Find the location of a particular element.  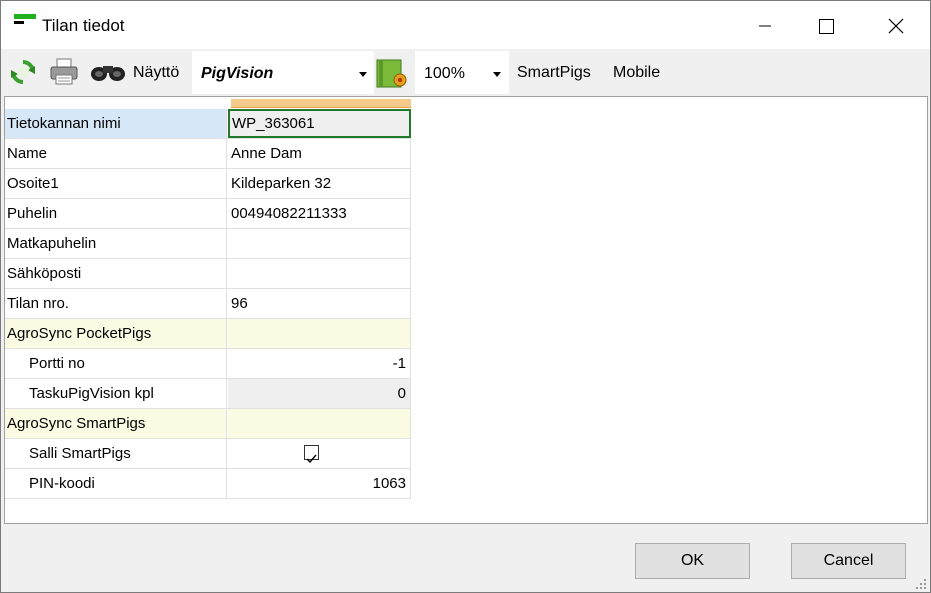

row-label: Puhelin is located at coordinates (116, 213).